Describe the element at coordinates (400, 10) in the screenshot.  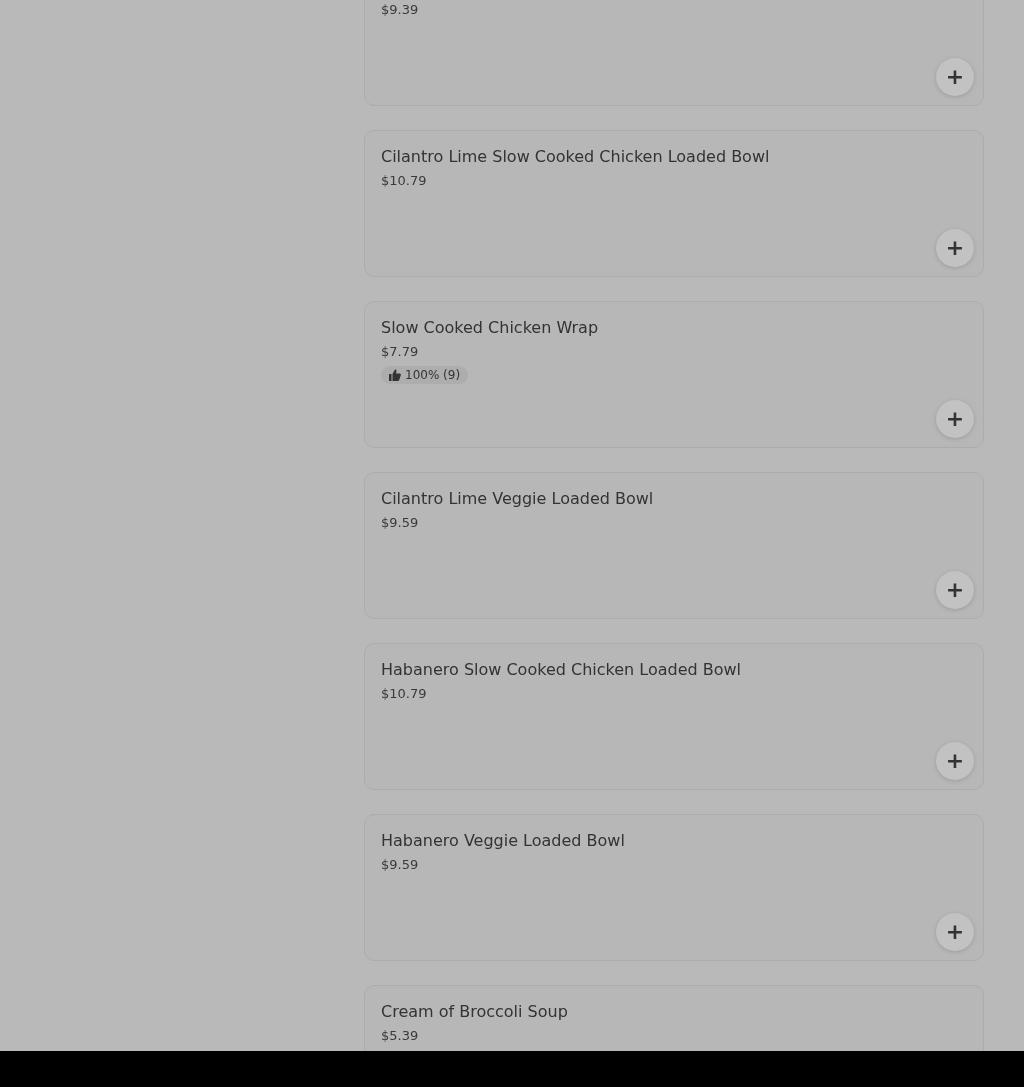
I see `item-price: $9.39` at that location.